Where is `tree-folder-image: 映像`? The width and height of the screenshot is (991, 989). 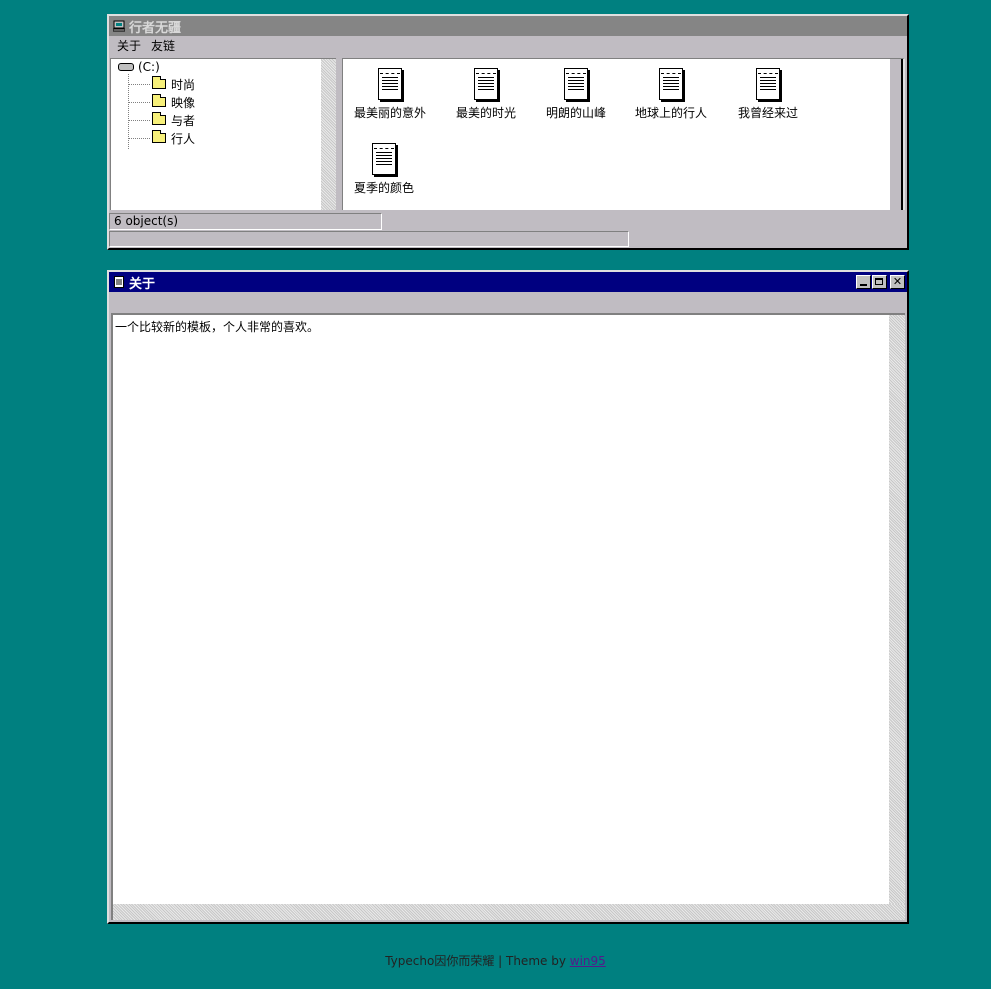 tree-folder-image: 映像 is located at coordinates (161, 102).